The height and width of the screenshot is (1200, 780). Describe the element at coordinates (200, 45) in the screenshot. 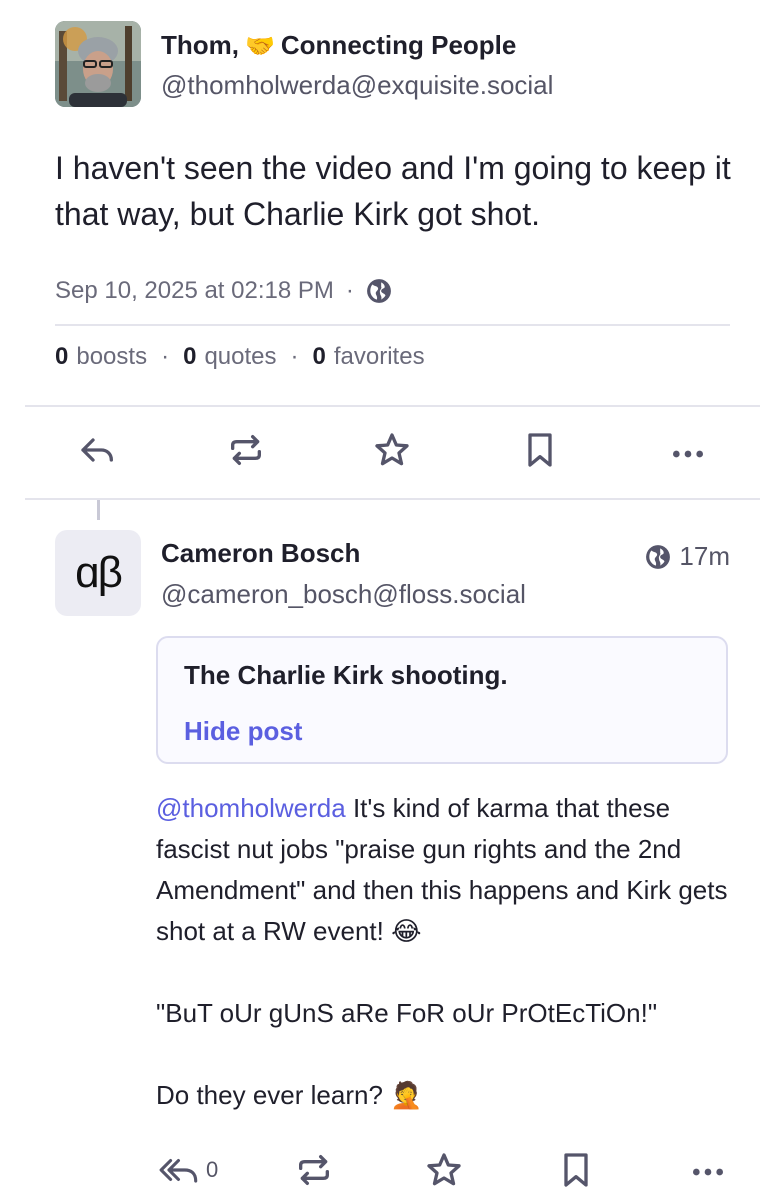

I see `author-name: Thom,` at that location.